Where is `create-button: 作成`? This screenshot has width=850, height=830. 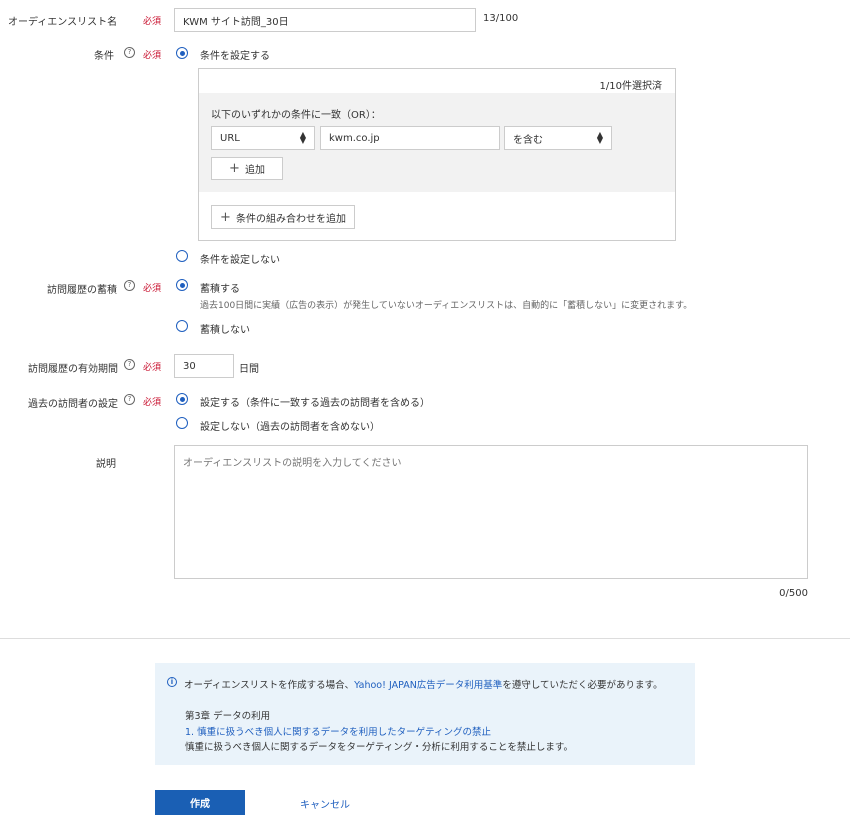 create-button: 作成 is located at coordinates (200, 802).